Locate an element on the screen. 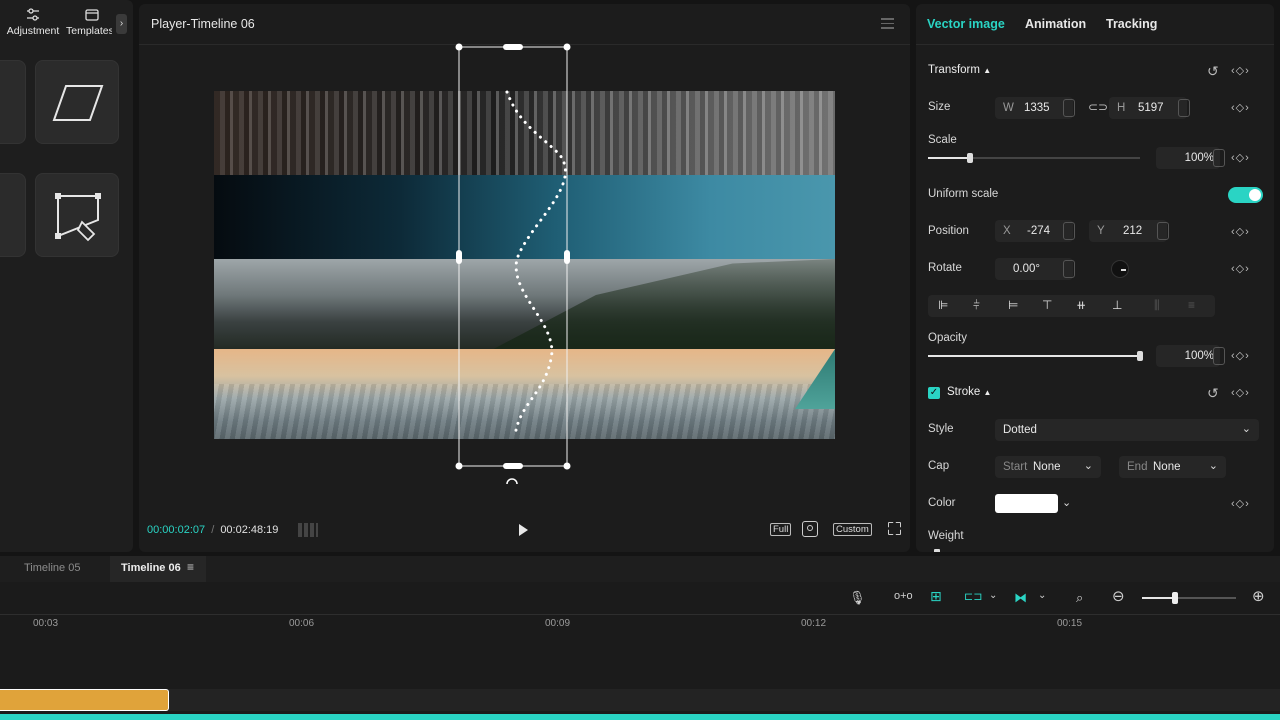 The height and width of the screenshot is (720, 1280). scale-field: 100% is located at coordinates (1188, 158).